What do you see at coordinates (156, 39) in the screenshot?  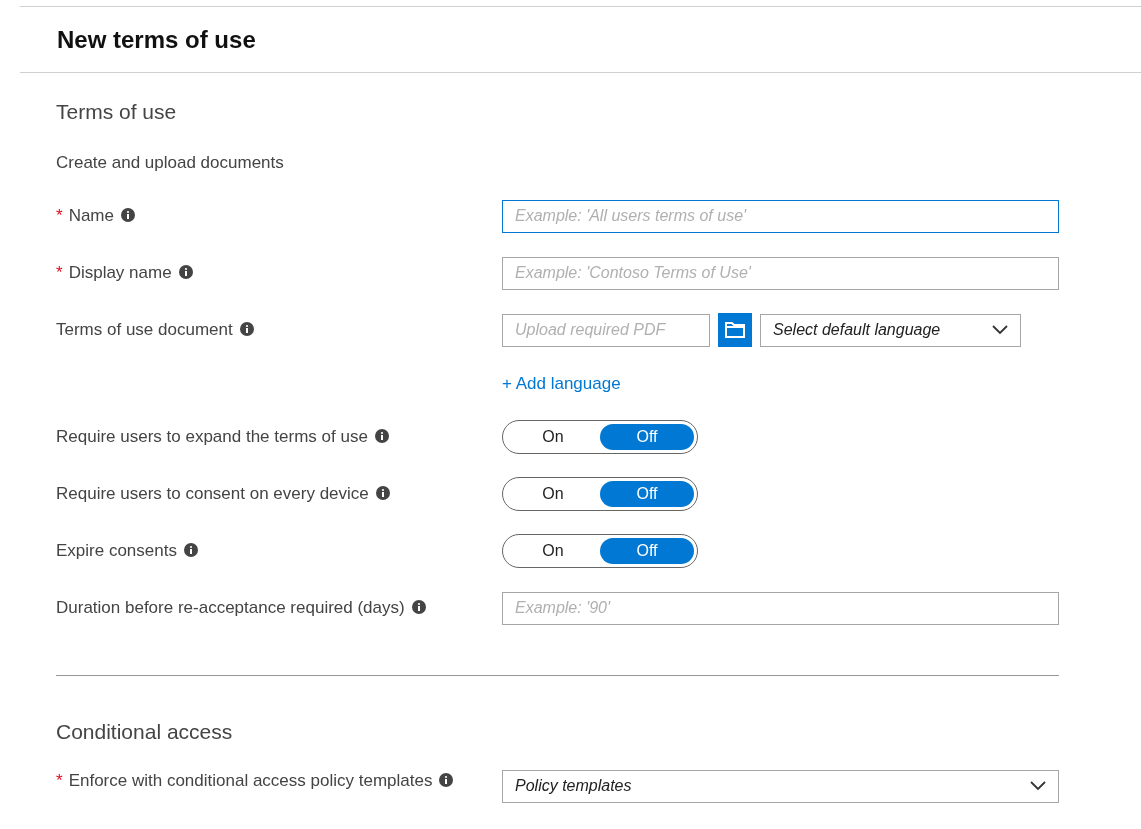 I see `page-title: New terms of use` at bounding box center [156, 39].